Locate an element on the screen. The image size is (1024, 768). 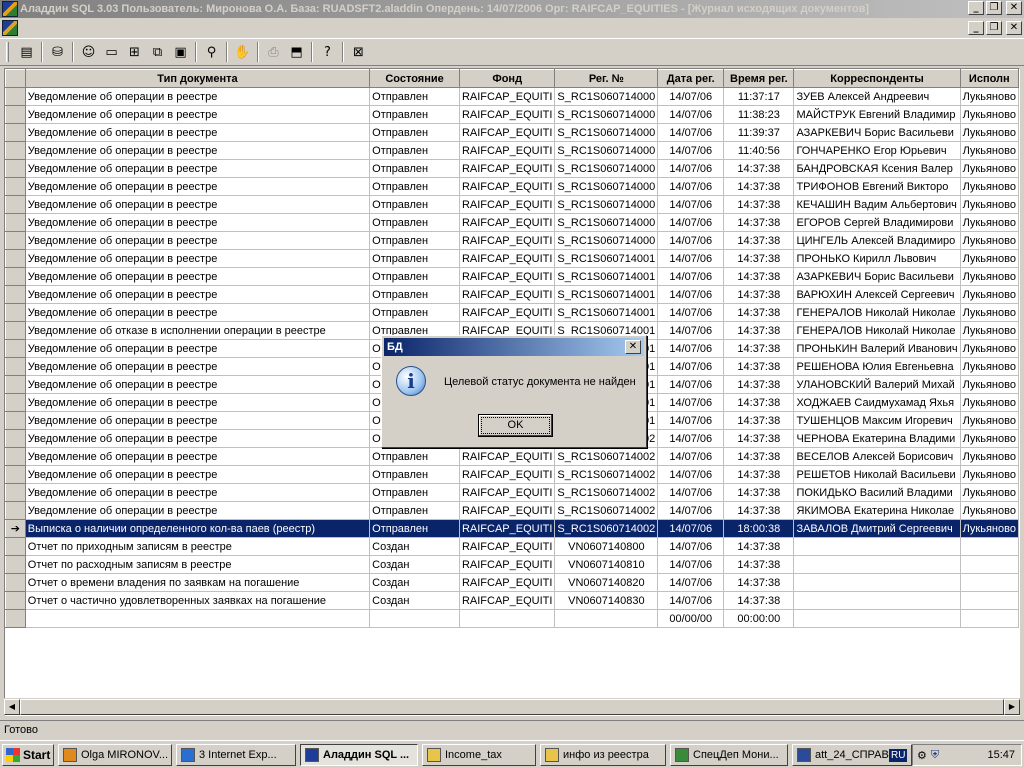
table-cell: 11:39:37 is located at coordinates (759, 132).